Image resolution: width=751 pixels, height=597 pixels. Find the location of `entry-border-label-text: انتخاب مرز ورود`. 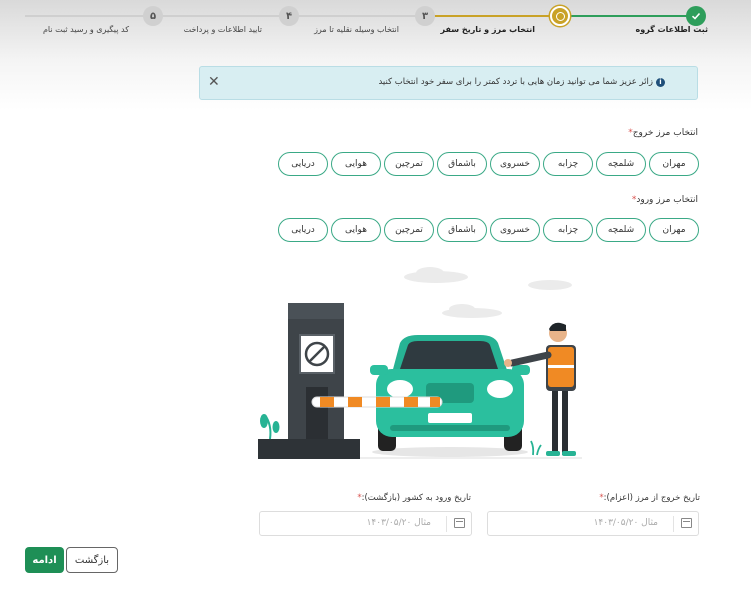

entry-border-label-text: انتخاب مرز ورود is located at coordinates (667, 200).